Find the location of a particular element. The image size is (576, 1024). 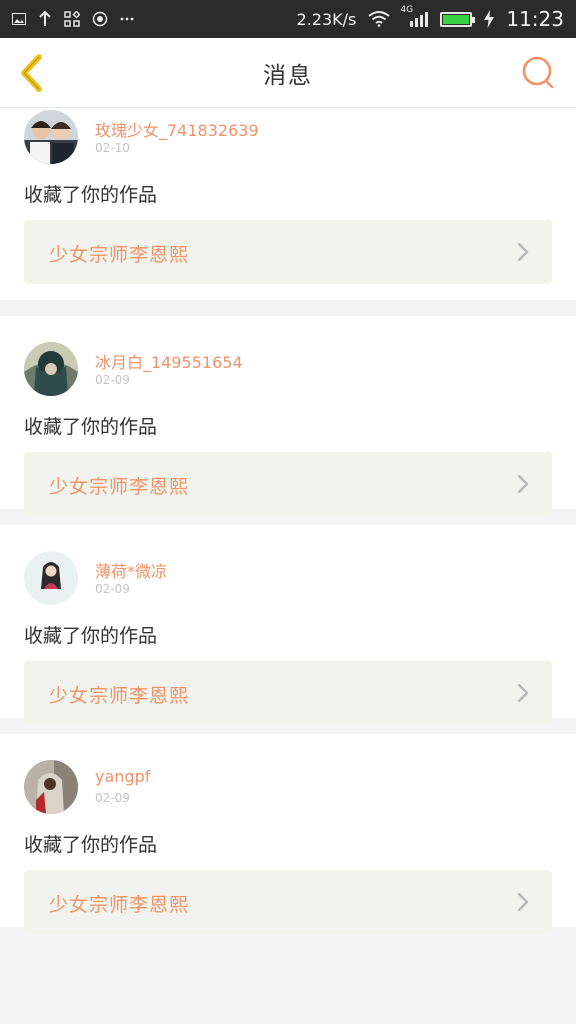

signal-icon: 4G is located at coordinates (414, 16).